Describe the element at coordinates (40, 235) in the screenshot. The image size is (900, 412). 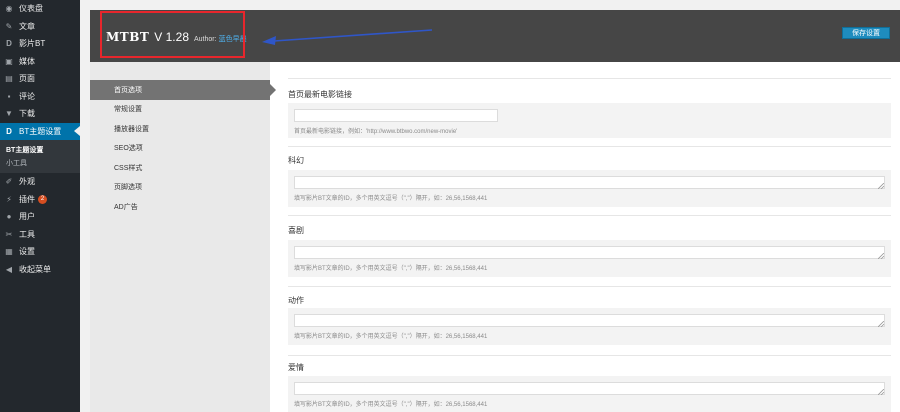
I see `menu-item-tools: ✂ 工具` at that location.